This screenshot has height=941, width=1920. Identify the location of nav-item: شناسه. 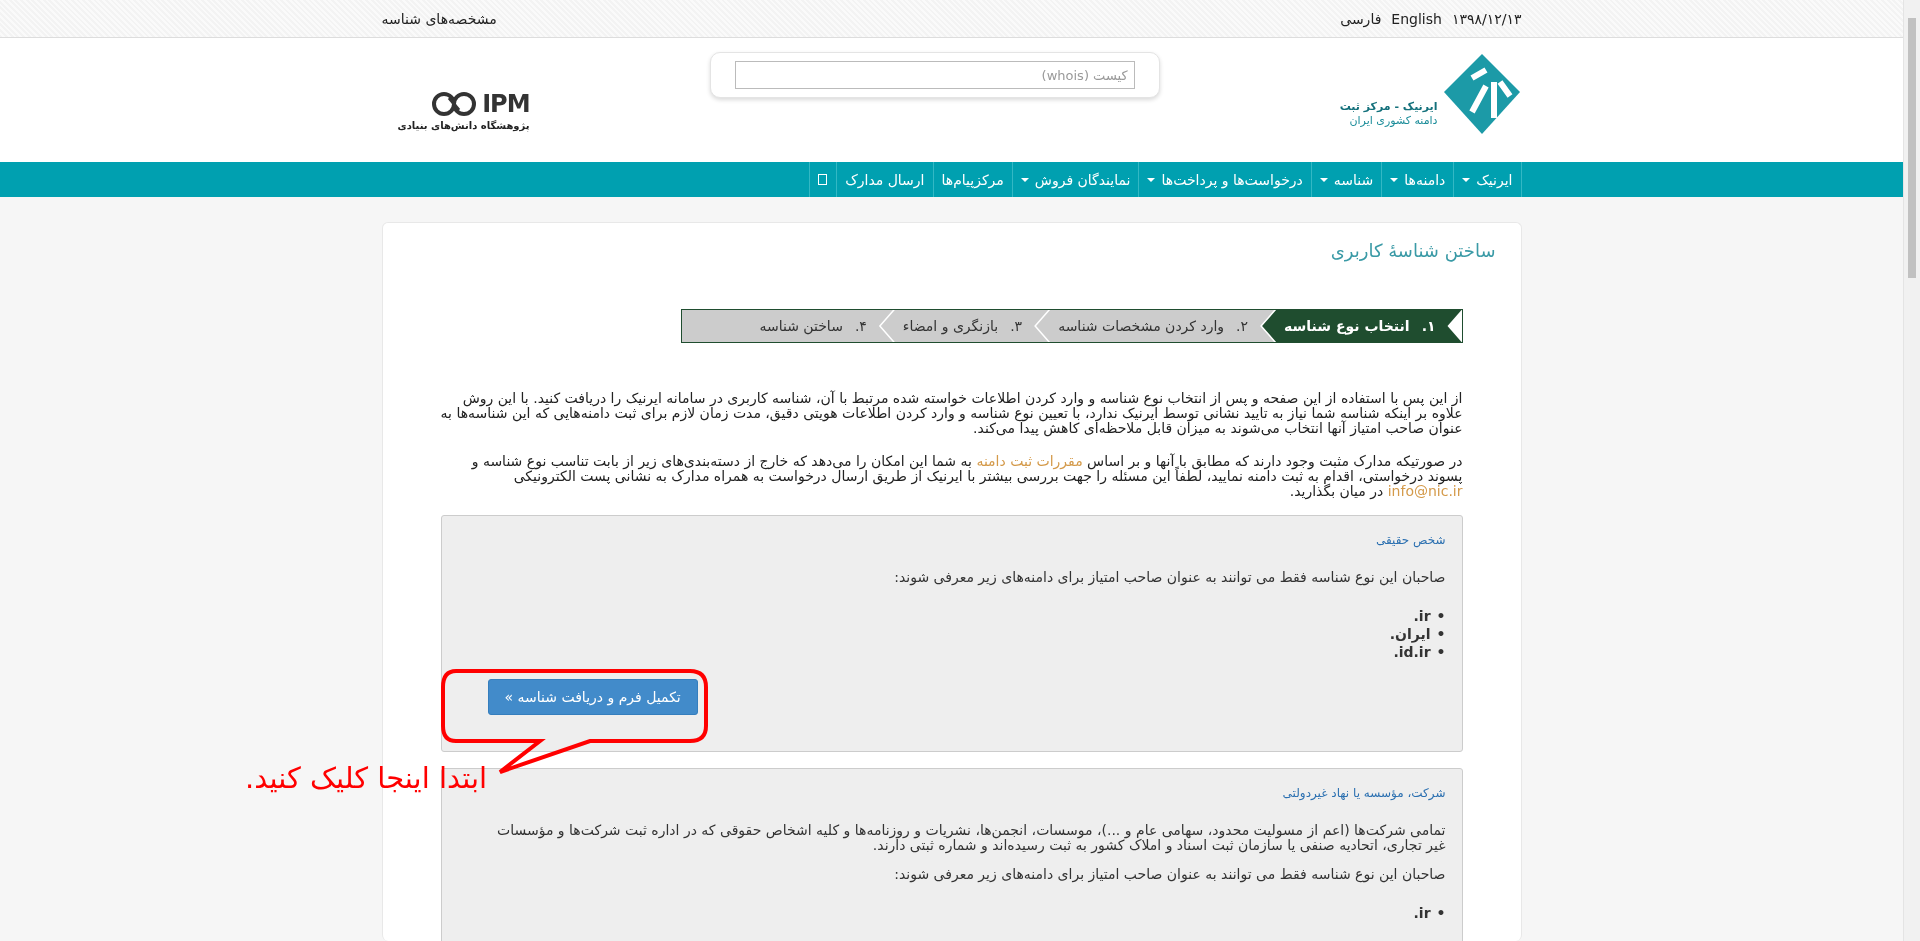
(1346, 179).